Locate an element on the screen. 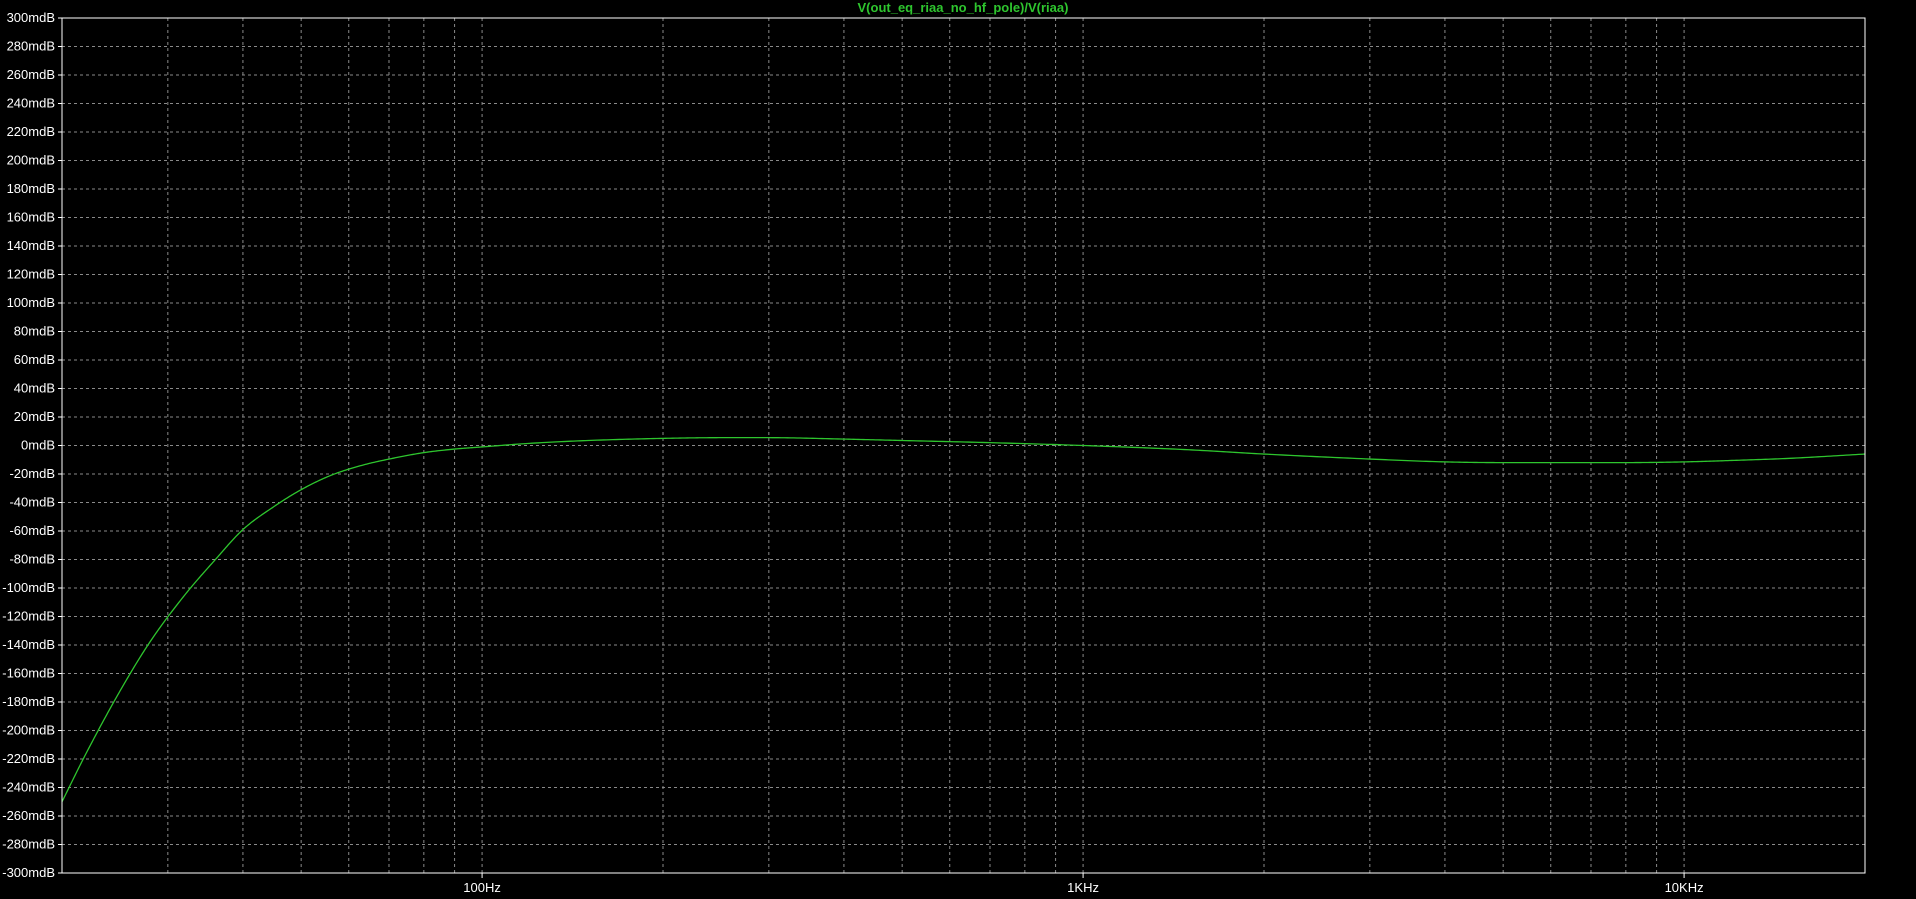  y-tick-label: 120mdB is located at coordinates (31, 274).